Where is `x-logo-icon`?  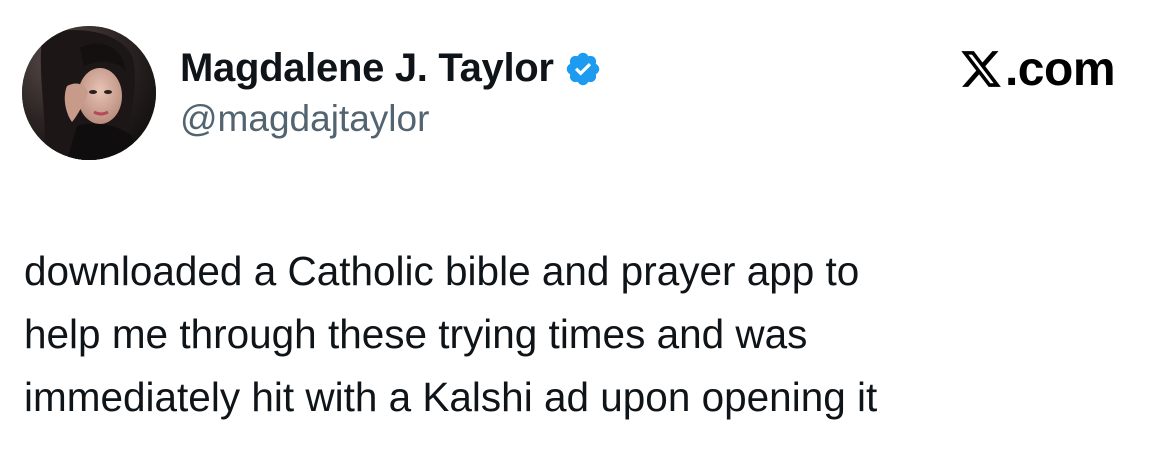 x-logo-icon is located at coordinates (981, 69).